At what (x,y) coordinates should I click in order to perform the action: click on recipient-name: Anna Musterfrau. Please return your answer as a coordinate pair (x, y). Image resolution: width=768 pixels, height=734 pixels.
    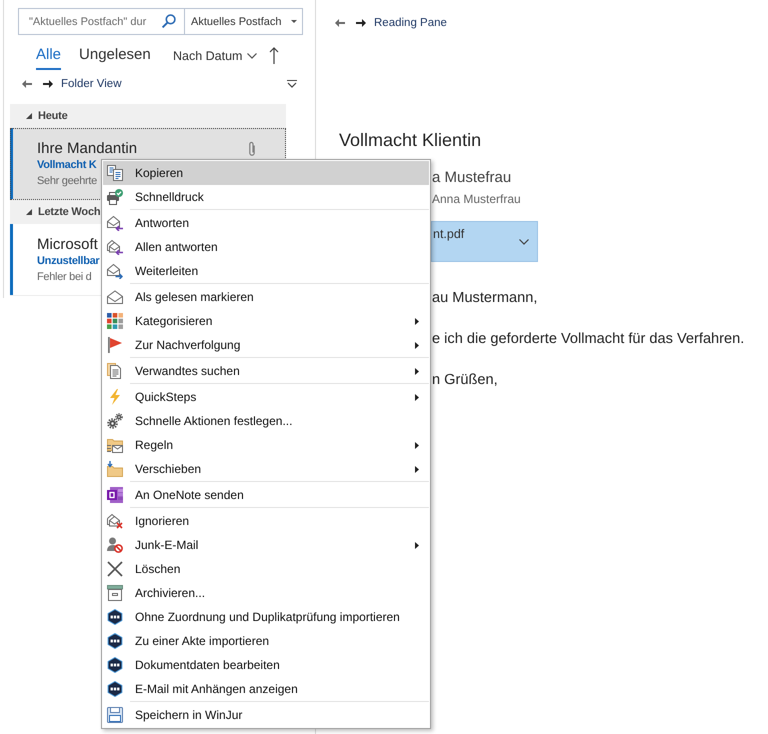
    Looking at the image, I should click on (477, 199).